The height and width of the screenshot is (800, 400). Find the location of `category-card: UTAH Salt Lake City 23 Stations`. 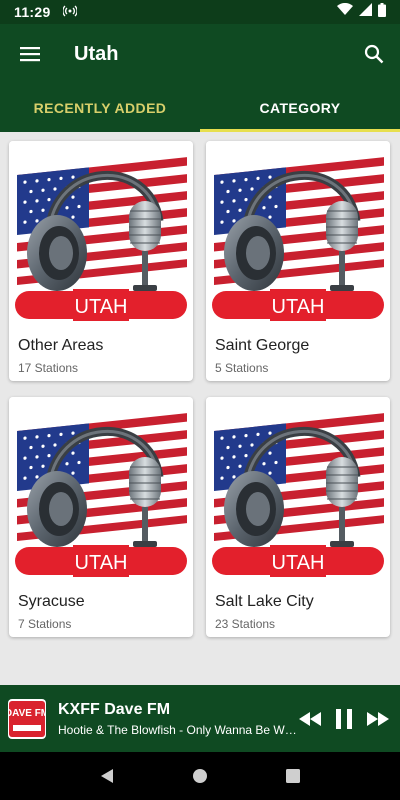

category-card: UTAH Salt Lake City 23 Stations is located at coordinates (298, 517).